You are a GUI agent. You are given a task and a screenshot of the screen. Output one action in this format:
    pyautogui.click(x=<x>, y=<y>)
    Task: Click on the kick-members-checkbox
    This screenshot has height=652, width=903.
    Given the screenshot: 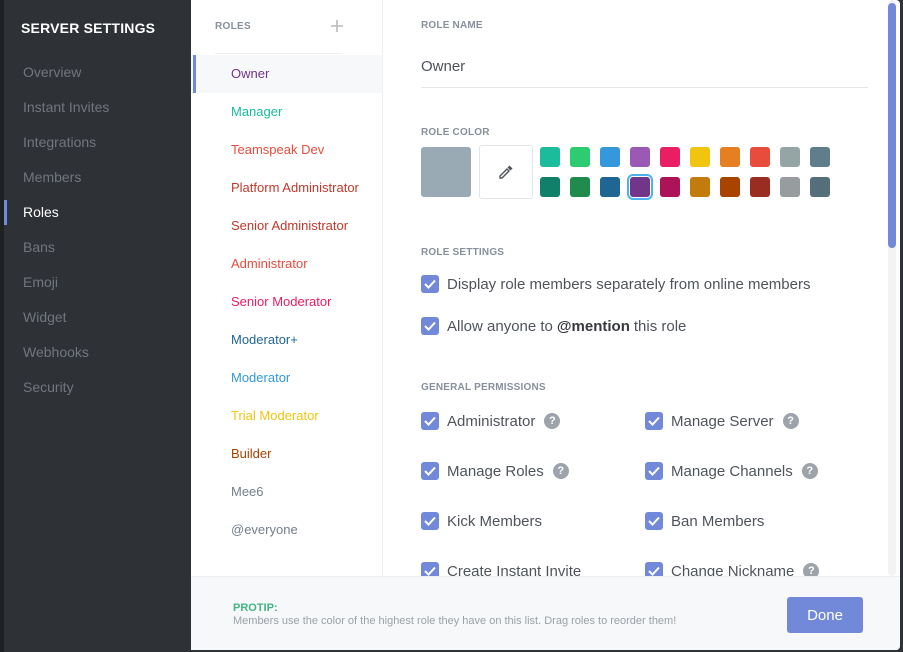 What is the action you would take?
    pyautogui.click(x=430, y=521)
    